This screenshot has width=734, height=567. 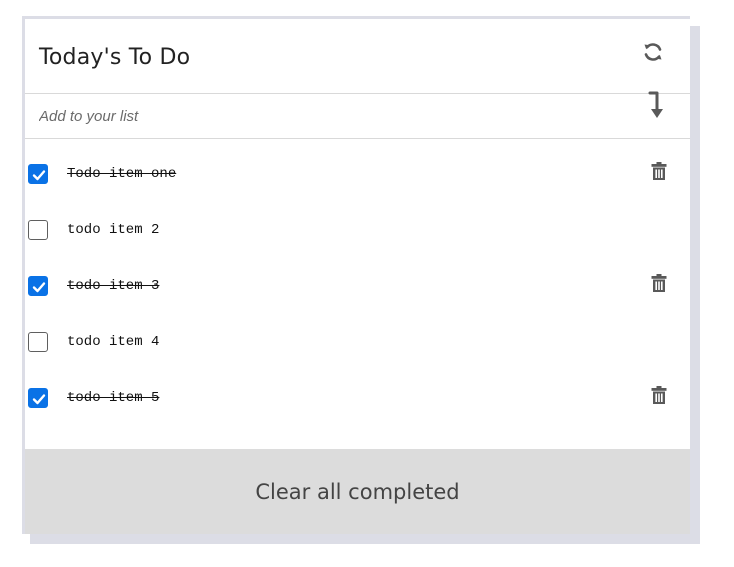 What do you see at coordinates (329, 116) in the screenshot?
I see `add-todo-input` at bounding box center [329, 116].